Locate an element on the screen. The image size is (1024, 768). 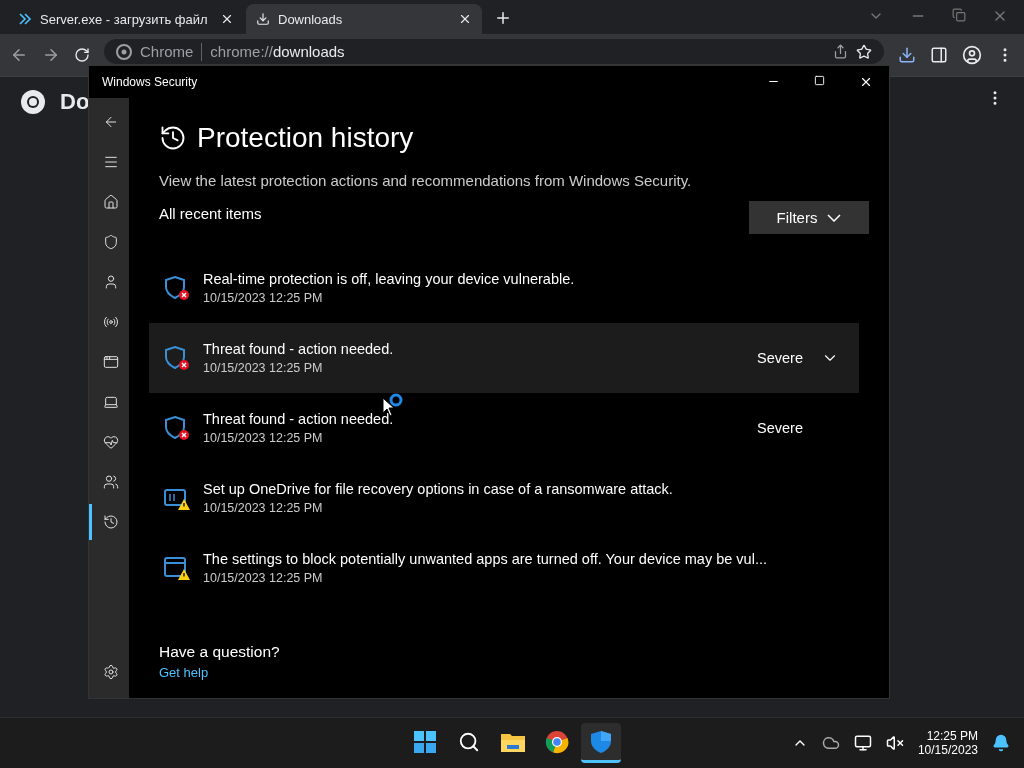
page-heading: Protection history is located at coordinates (305, 138).